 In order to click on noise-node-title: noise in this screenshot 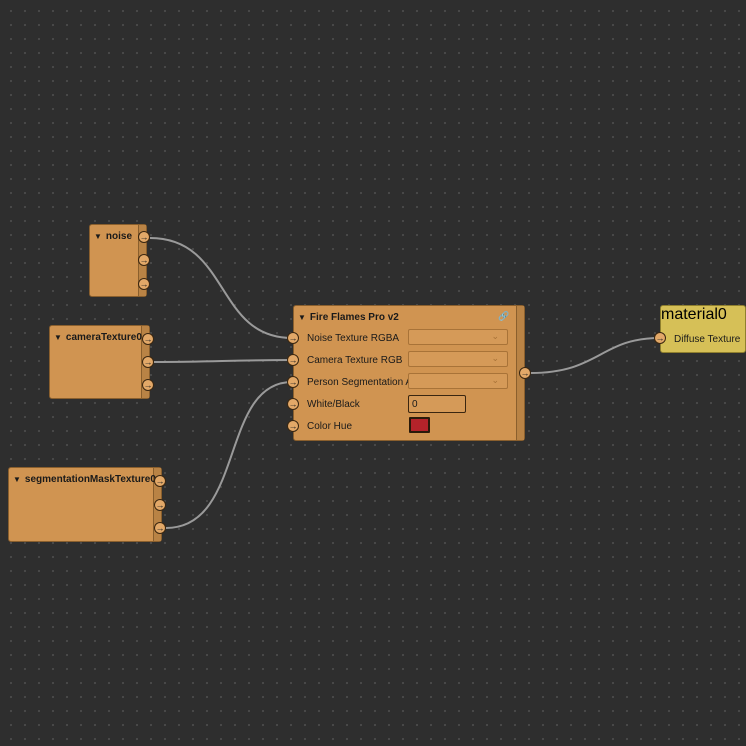, I will do `click(119, 236)`.